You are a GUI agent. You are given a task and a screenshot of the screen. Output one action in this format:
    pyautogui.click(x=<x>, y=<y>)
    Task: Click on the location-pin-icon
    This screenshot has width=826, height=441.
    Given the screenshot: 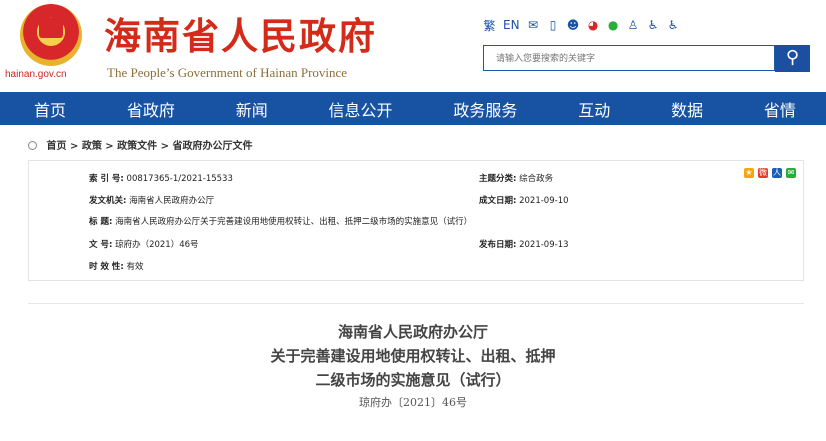 What is the action you would take?
    pyautogui.click(x=32, y=145)
    